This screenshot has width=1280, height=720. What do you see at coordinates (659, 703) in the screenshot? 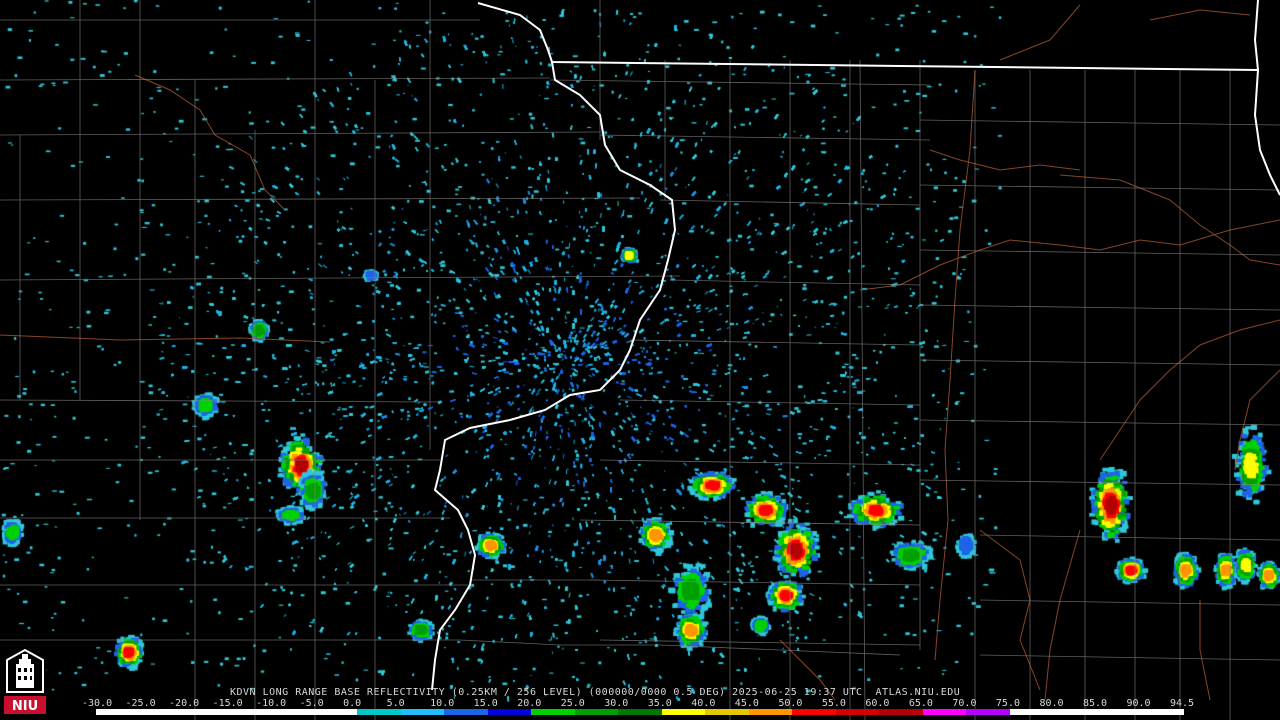
I see `colorbar-tick: 35.0` at bounding box center [659, 703].